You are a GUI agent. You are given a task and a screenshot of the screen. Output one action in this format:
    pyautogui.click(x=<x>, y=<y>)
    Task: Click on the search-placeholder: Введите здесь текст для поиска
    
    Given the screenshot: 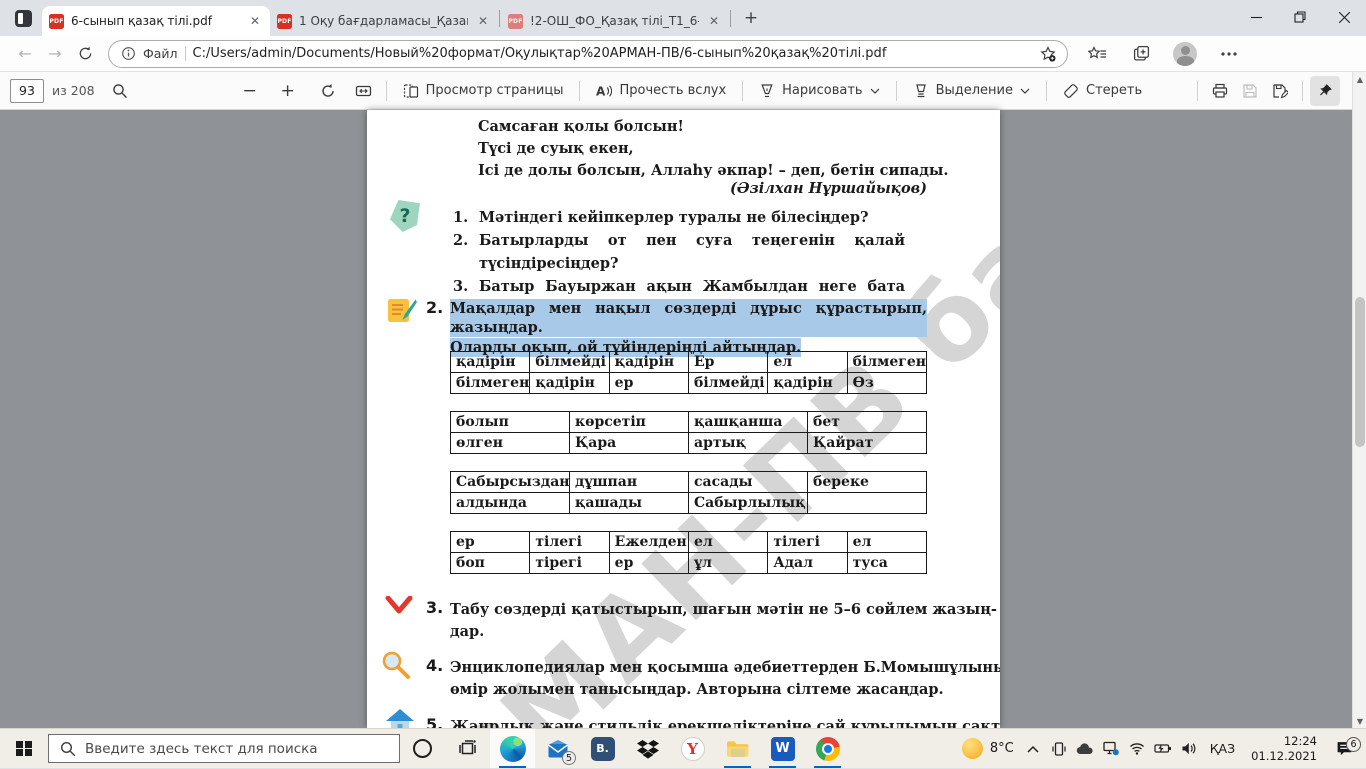 What is the action you would take?
    pyautogui.click(x=201, y=749)
    